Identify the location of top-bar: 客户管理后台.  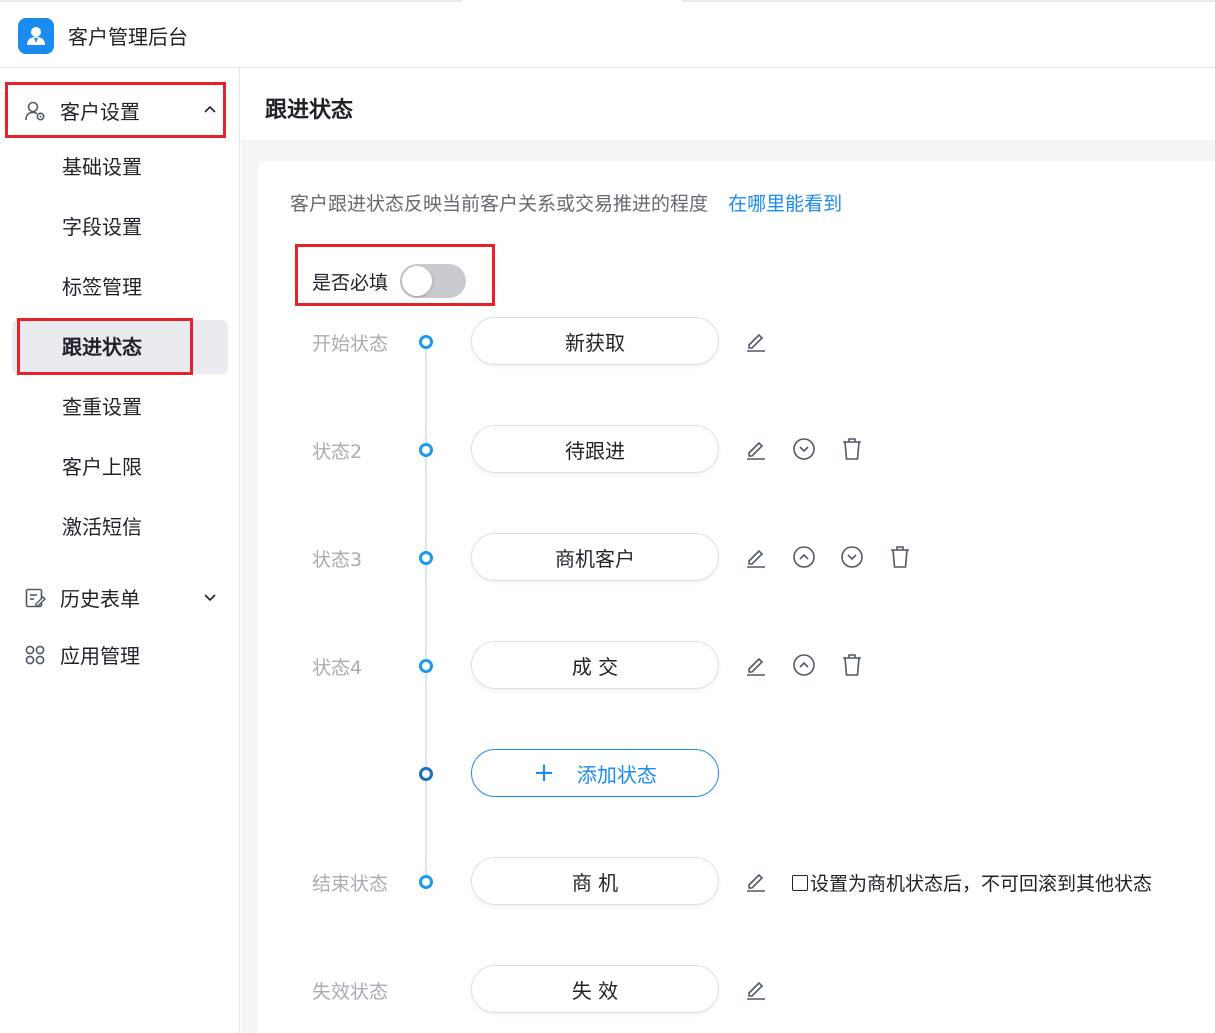
(607, 34).